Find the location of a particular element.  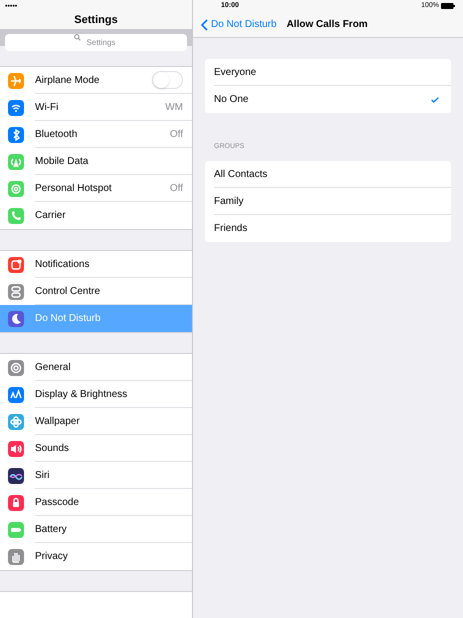

back-button: Do Not Disturb is located at coordinates (239, 24).